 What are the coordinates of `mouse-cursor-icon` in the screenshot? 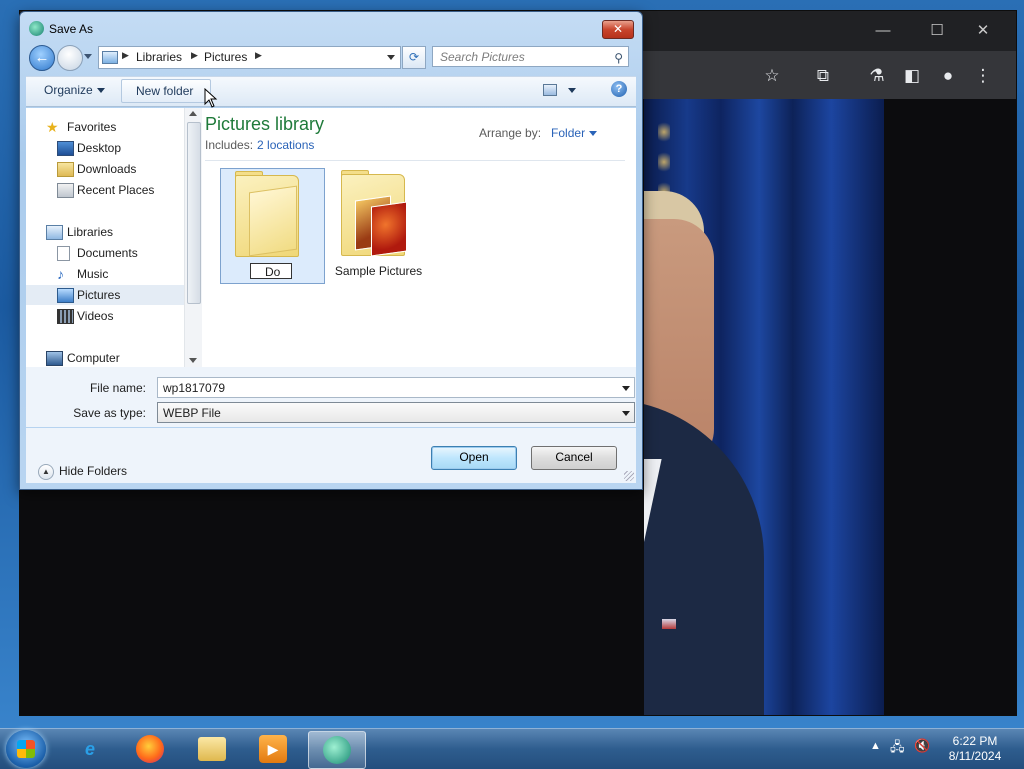 It's located at (211, 98).